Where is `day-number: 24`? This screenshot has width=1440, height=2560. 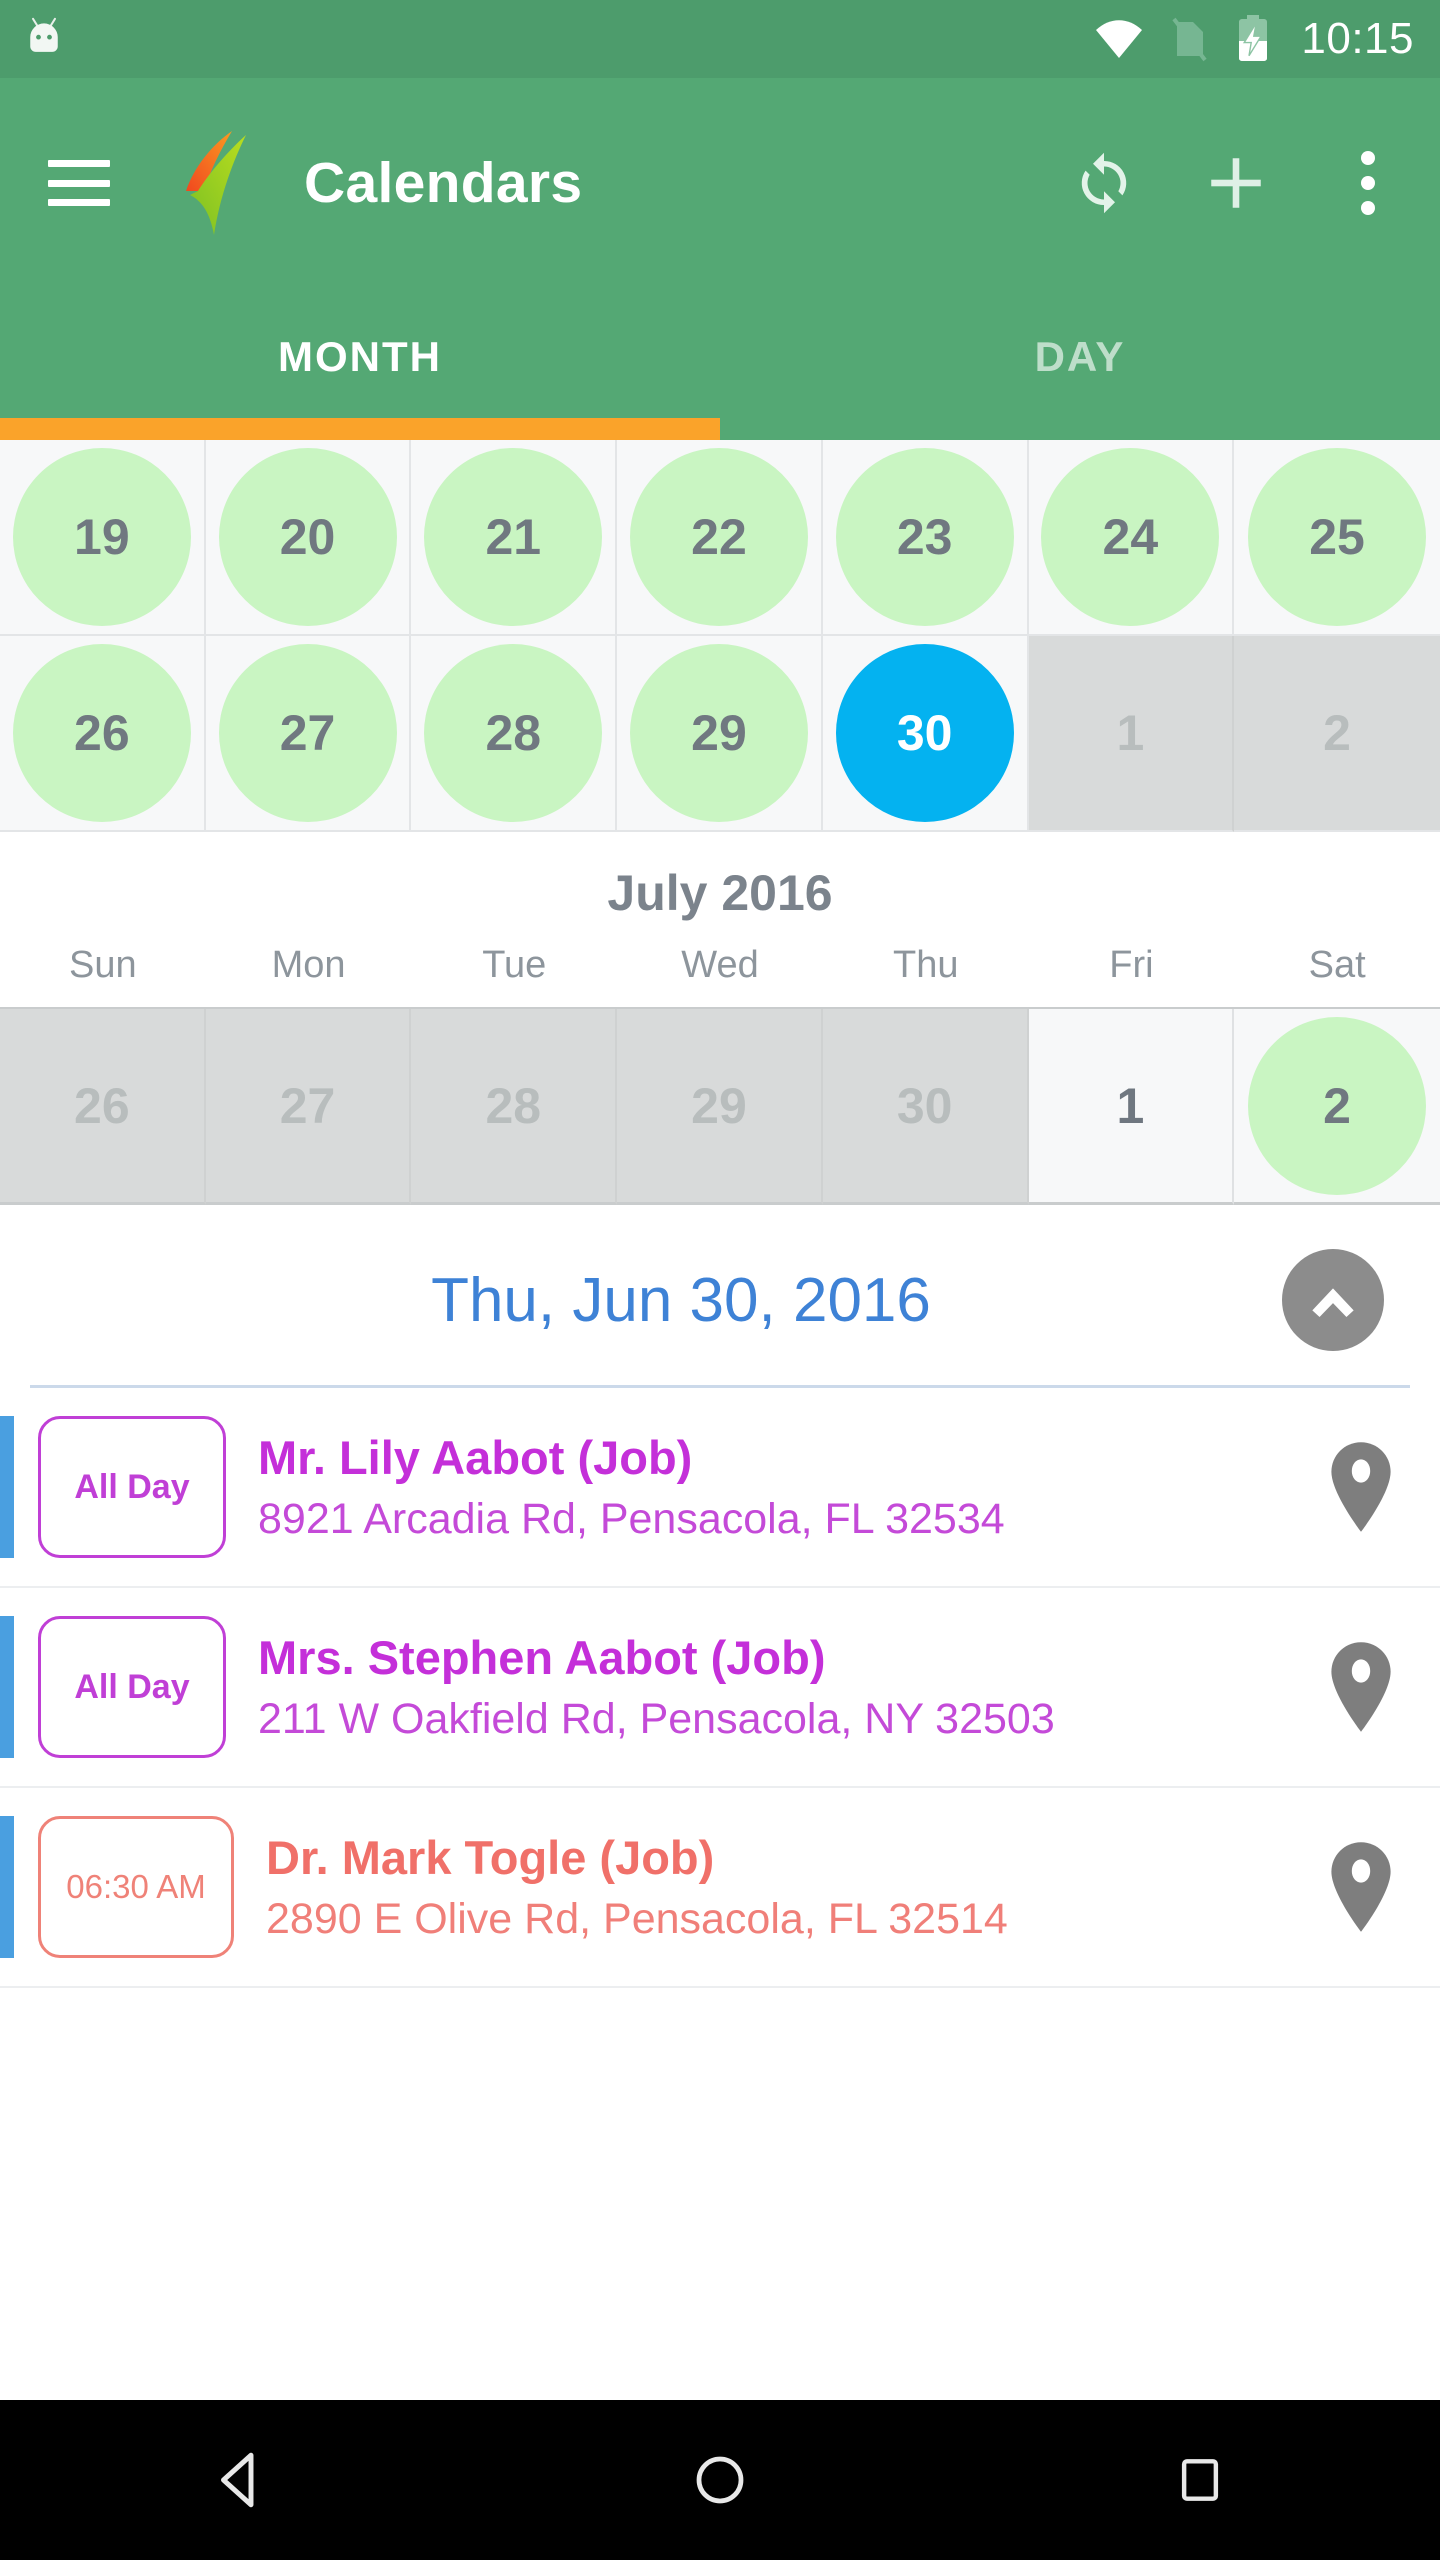 day-number: 24 is located at coordinates (1130, 537).